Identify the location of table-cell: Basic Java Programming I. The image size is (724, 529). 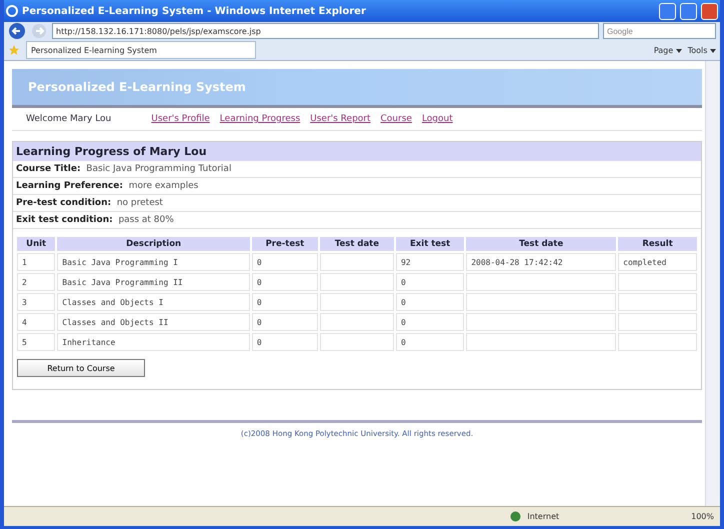
(153, 262).